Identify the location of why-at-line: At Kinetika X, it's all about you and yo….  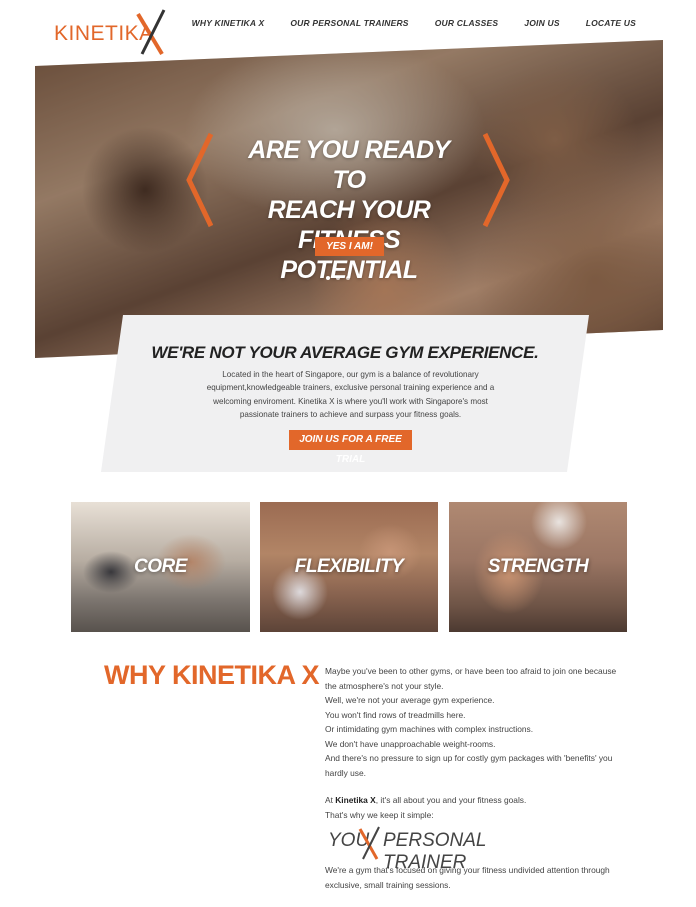
(425, 800).